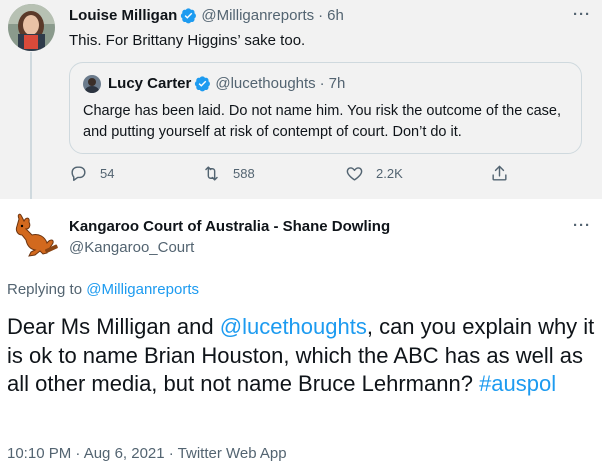 This screenshot has width=602, height=470. Describe the element at coordinates (123, 15) in the screenshot. I see `author-name: Louise Milligan` at that location.